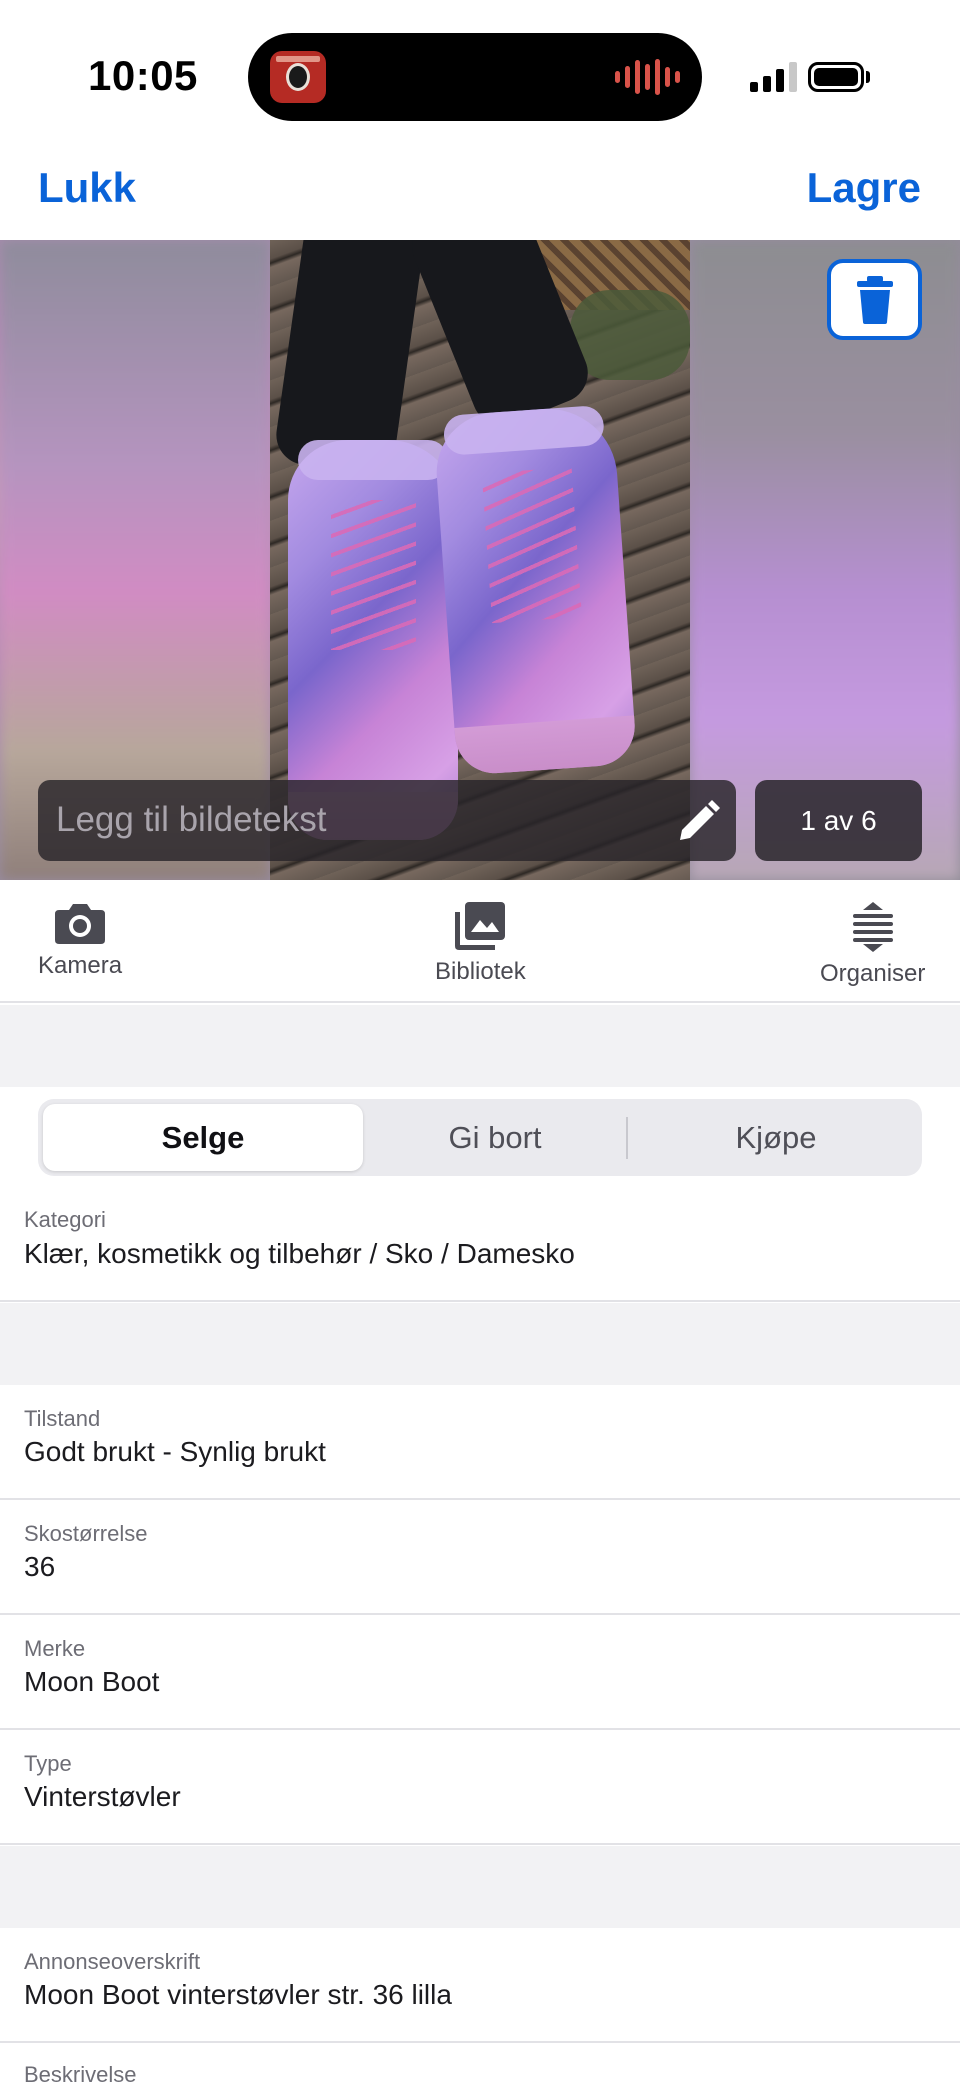  I want to click on camera-button: Kamera, so click(80, 941).